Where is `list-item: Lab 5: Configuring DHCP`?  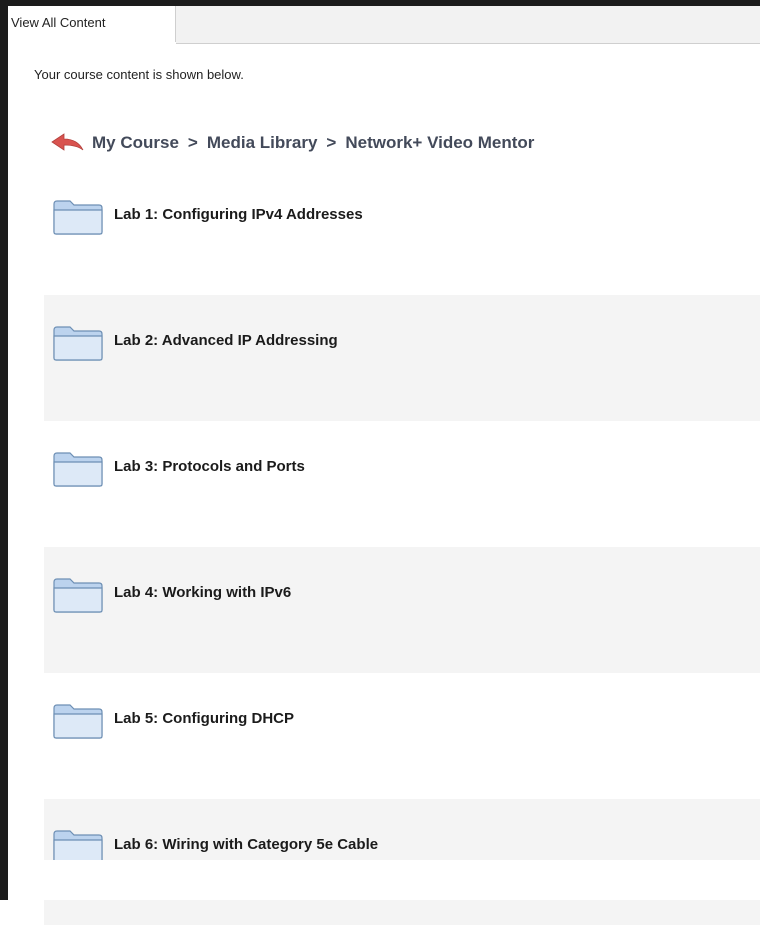 list-item: Lab 5: Configuring DHCP is located at coordinates (402, 736).